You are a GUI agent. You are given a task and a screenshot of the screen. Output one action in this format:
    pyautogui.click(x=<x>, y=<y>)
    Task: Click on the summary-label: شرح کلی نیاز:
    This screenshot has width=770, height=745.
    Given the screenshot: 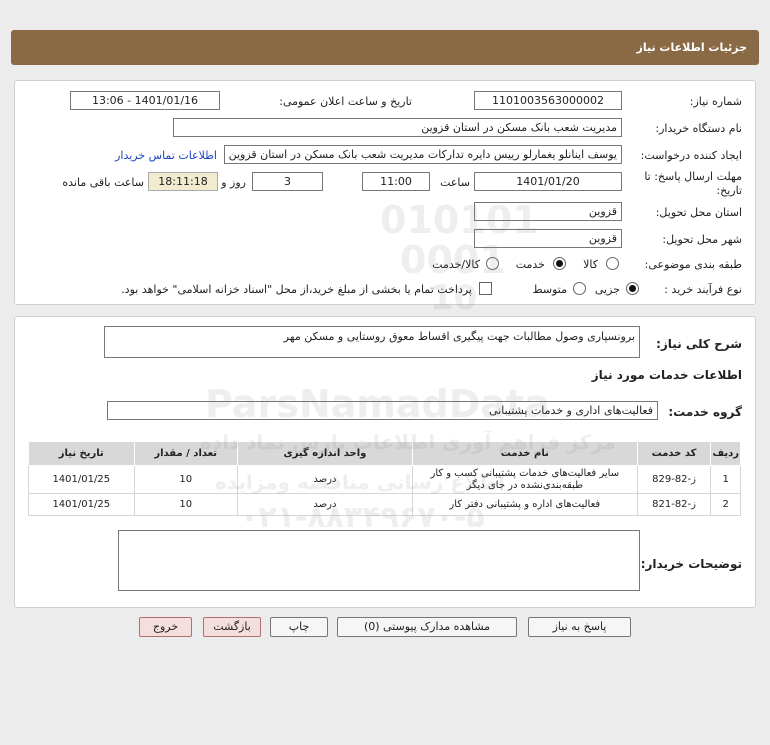 What is the action you would take?
    pyautogui.click(x=699, y=344)
    